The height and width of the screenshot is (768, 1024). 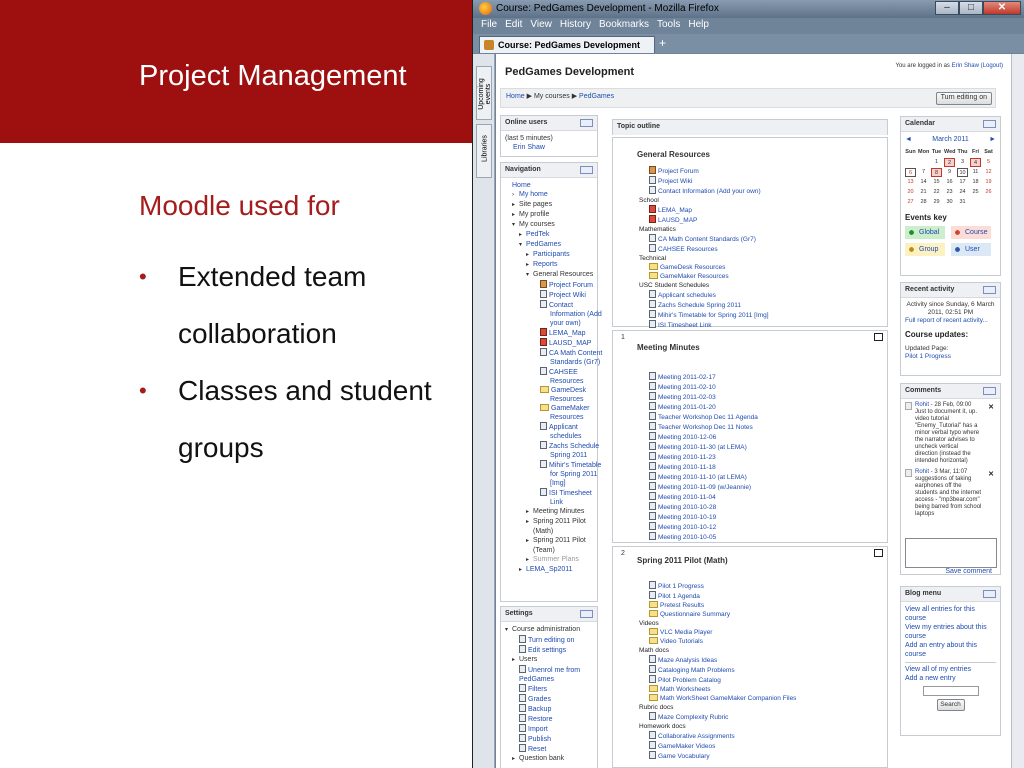 What do you see at coordinates (675, 210) in the screenshot?
I see `resource-link: LEMA_Map` at bounding box center [675, 210].